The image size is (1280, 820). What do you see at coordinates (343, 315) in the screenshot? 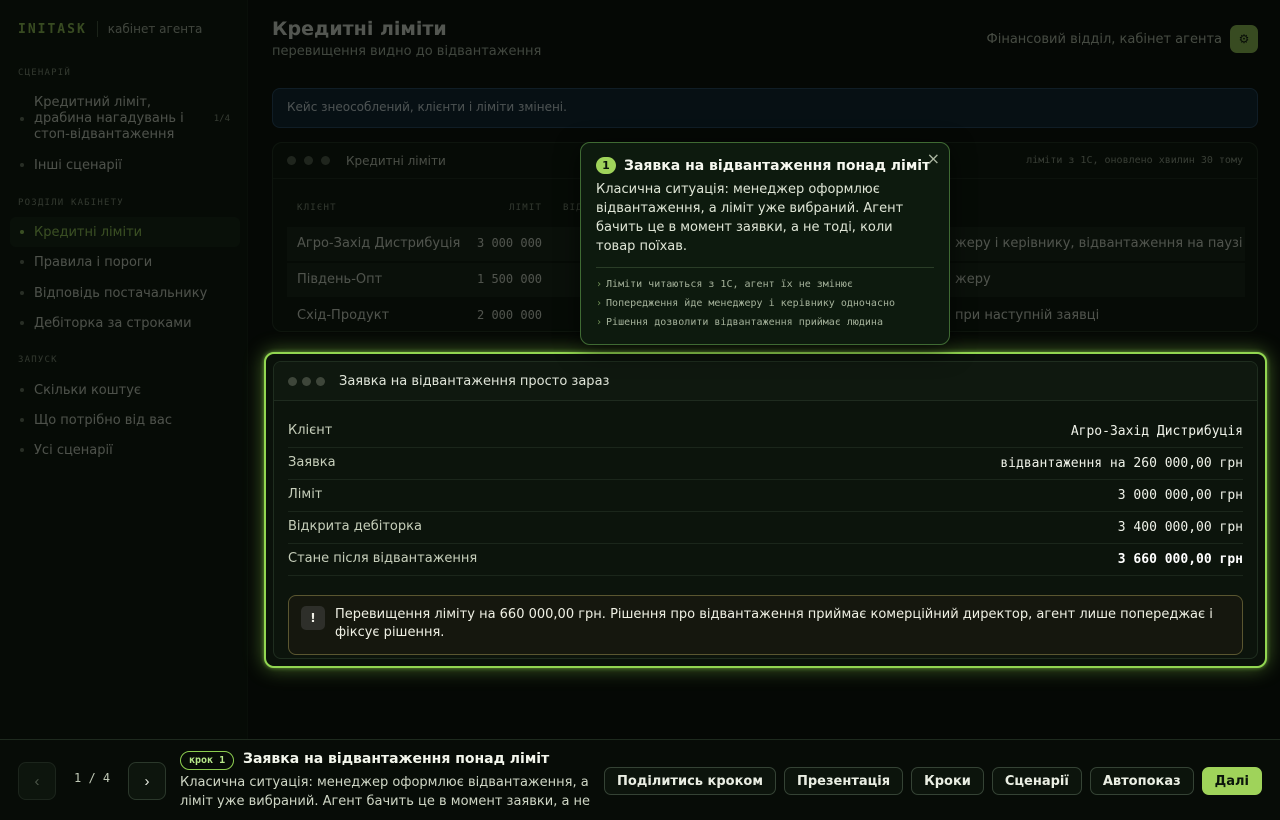
I see `client-name: Схід-Продукт` at bounding box center [343, 315].